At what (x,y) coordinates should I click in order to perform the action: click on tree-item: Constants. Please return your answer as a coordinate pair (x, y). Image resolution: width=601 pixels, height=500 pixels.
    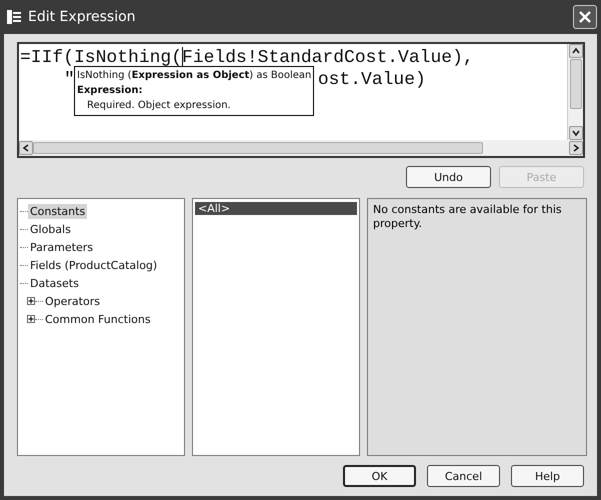
    Looking at the image, I should click on (58, 211).